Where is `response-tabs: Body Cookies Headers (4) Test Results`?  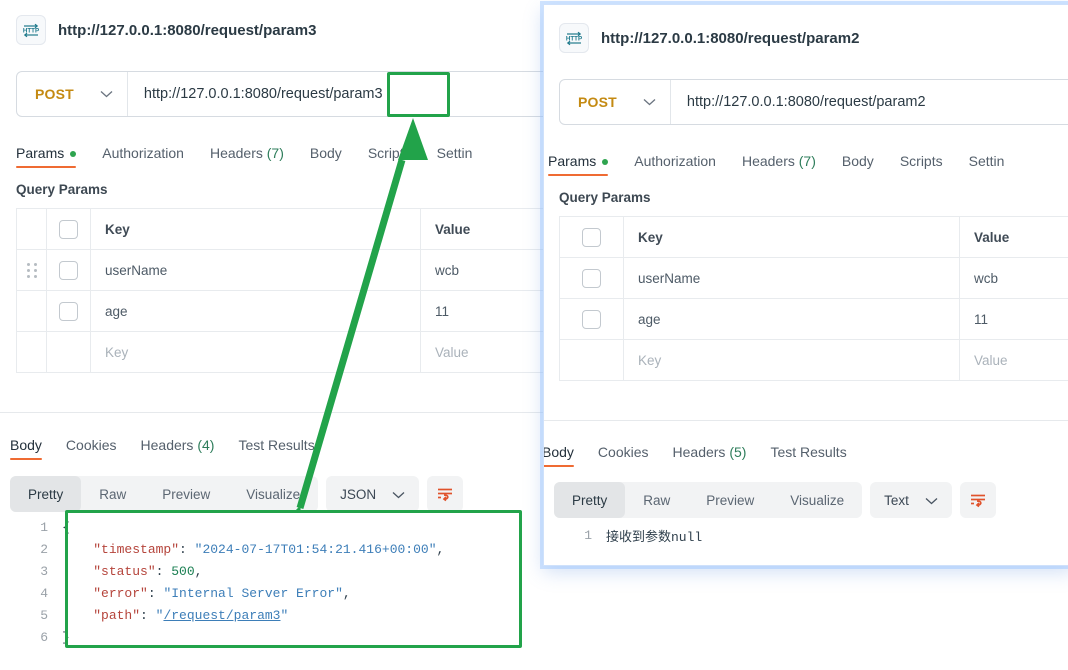 response-tabs: Body Cookies Headers (4) Test Results is located at coordinates (162, 446).